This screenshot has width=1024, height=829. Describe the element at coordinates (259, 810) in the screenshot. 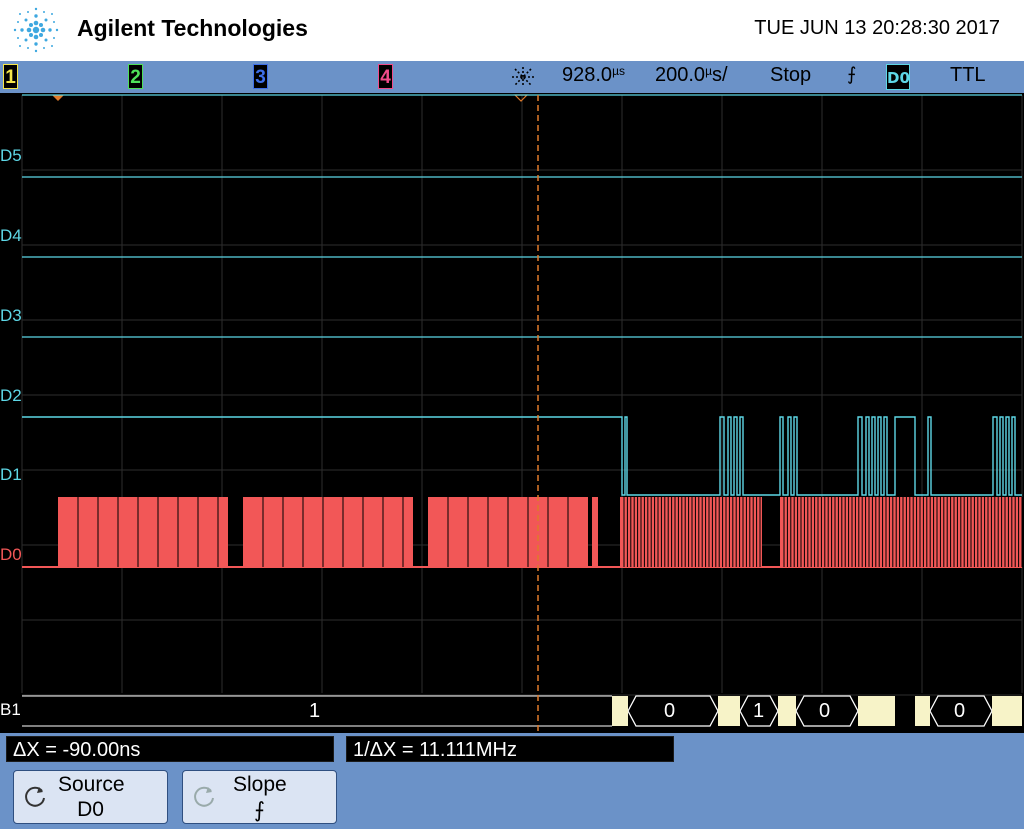

I see `slope-softkey-value: ⨍` at that location.